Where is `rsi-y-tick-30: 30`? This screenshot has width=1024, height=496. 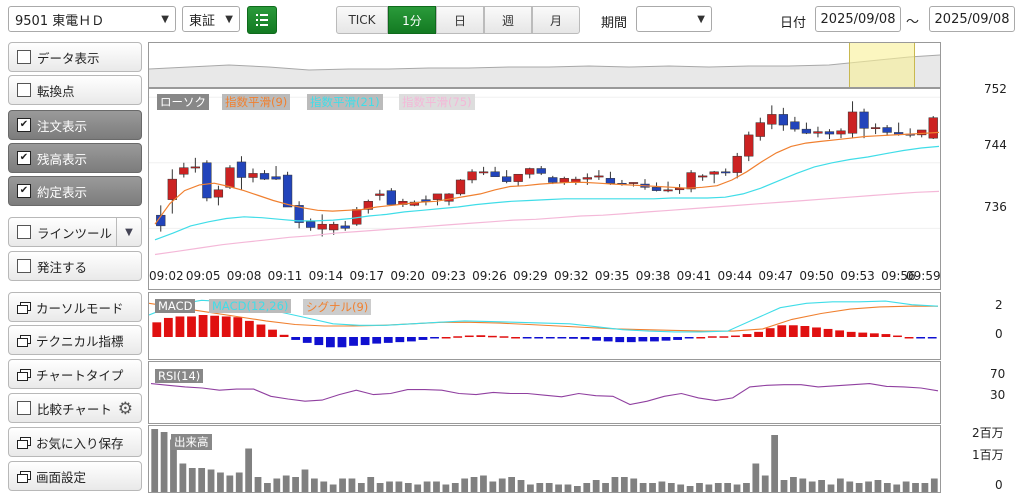
rsi-y-tick-30: 30 is located at coordinates (998, 395).